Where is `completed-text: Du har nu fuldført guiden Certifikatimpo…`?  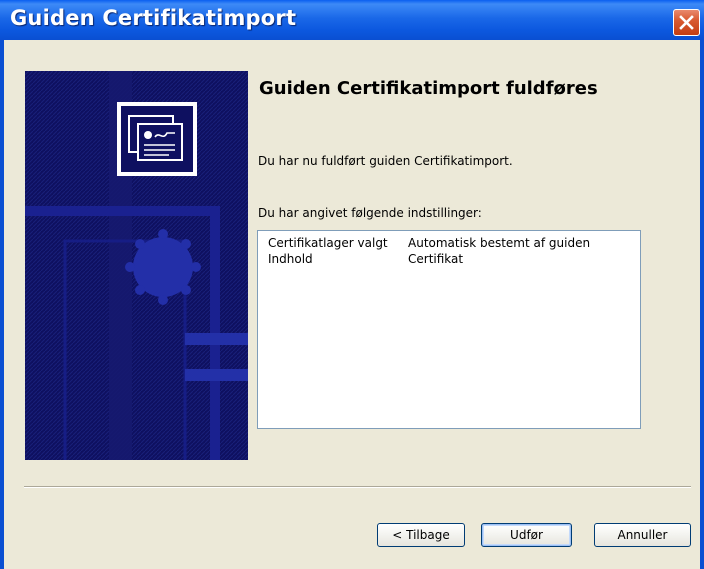 completed-text: Du har nu fuldført guiden Certifikatimpo… is located at coordinates (385, 161).